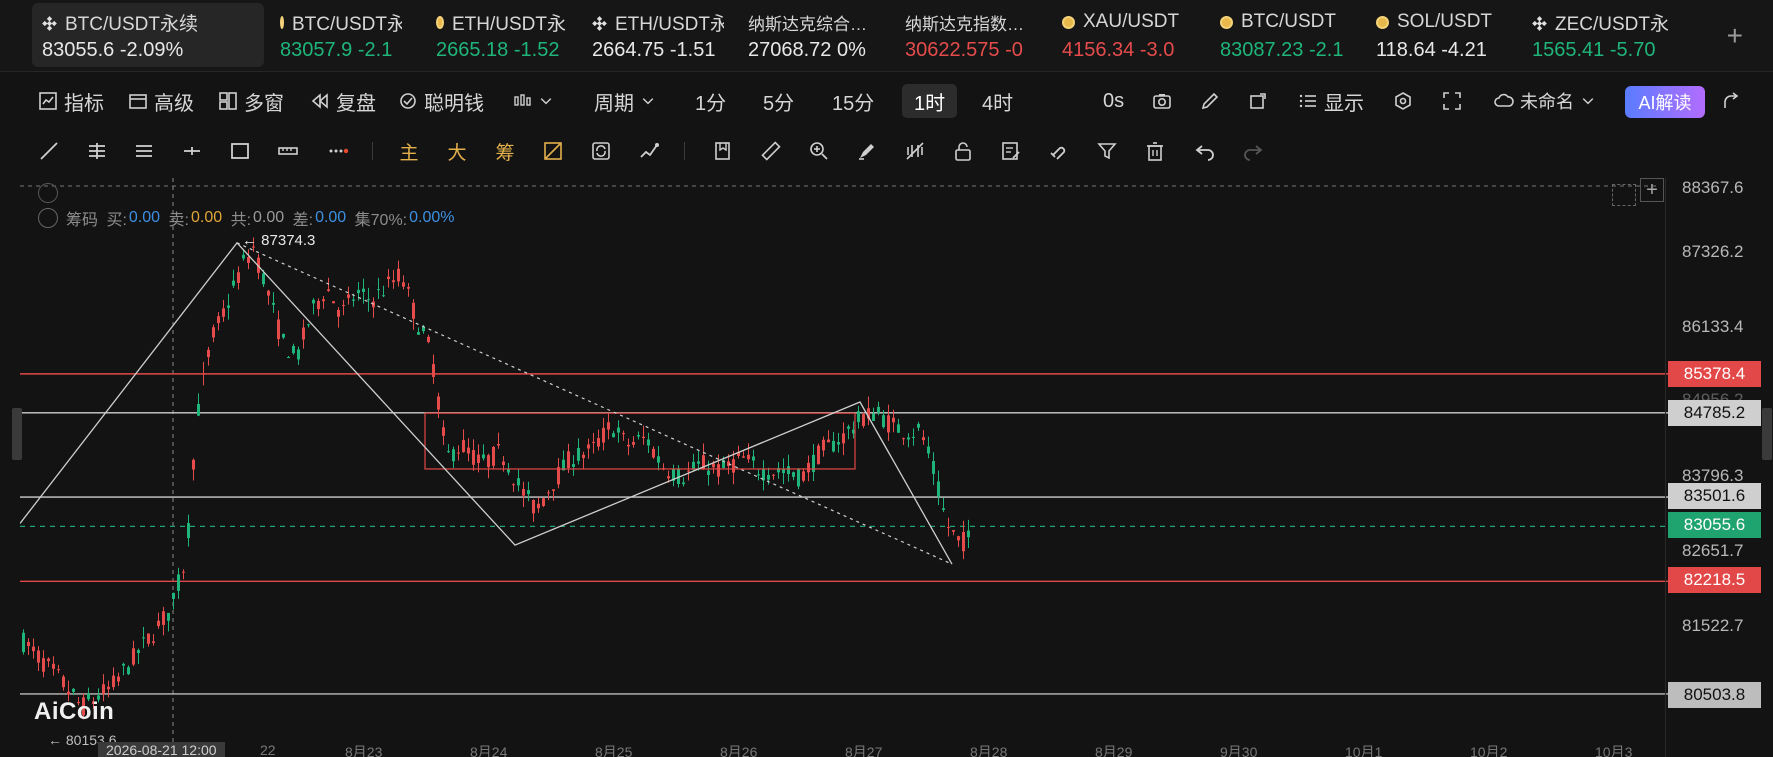  I want to click on filter-icon, so click(1107, 151).